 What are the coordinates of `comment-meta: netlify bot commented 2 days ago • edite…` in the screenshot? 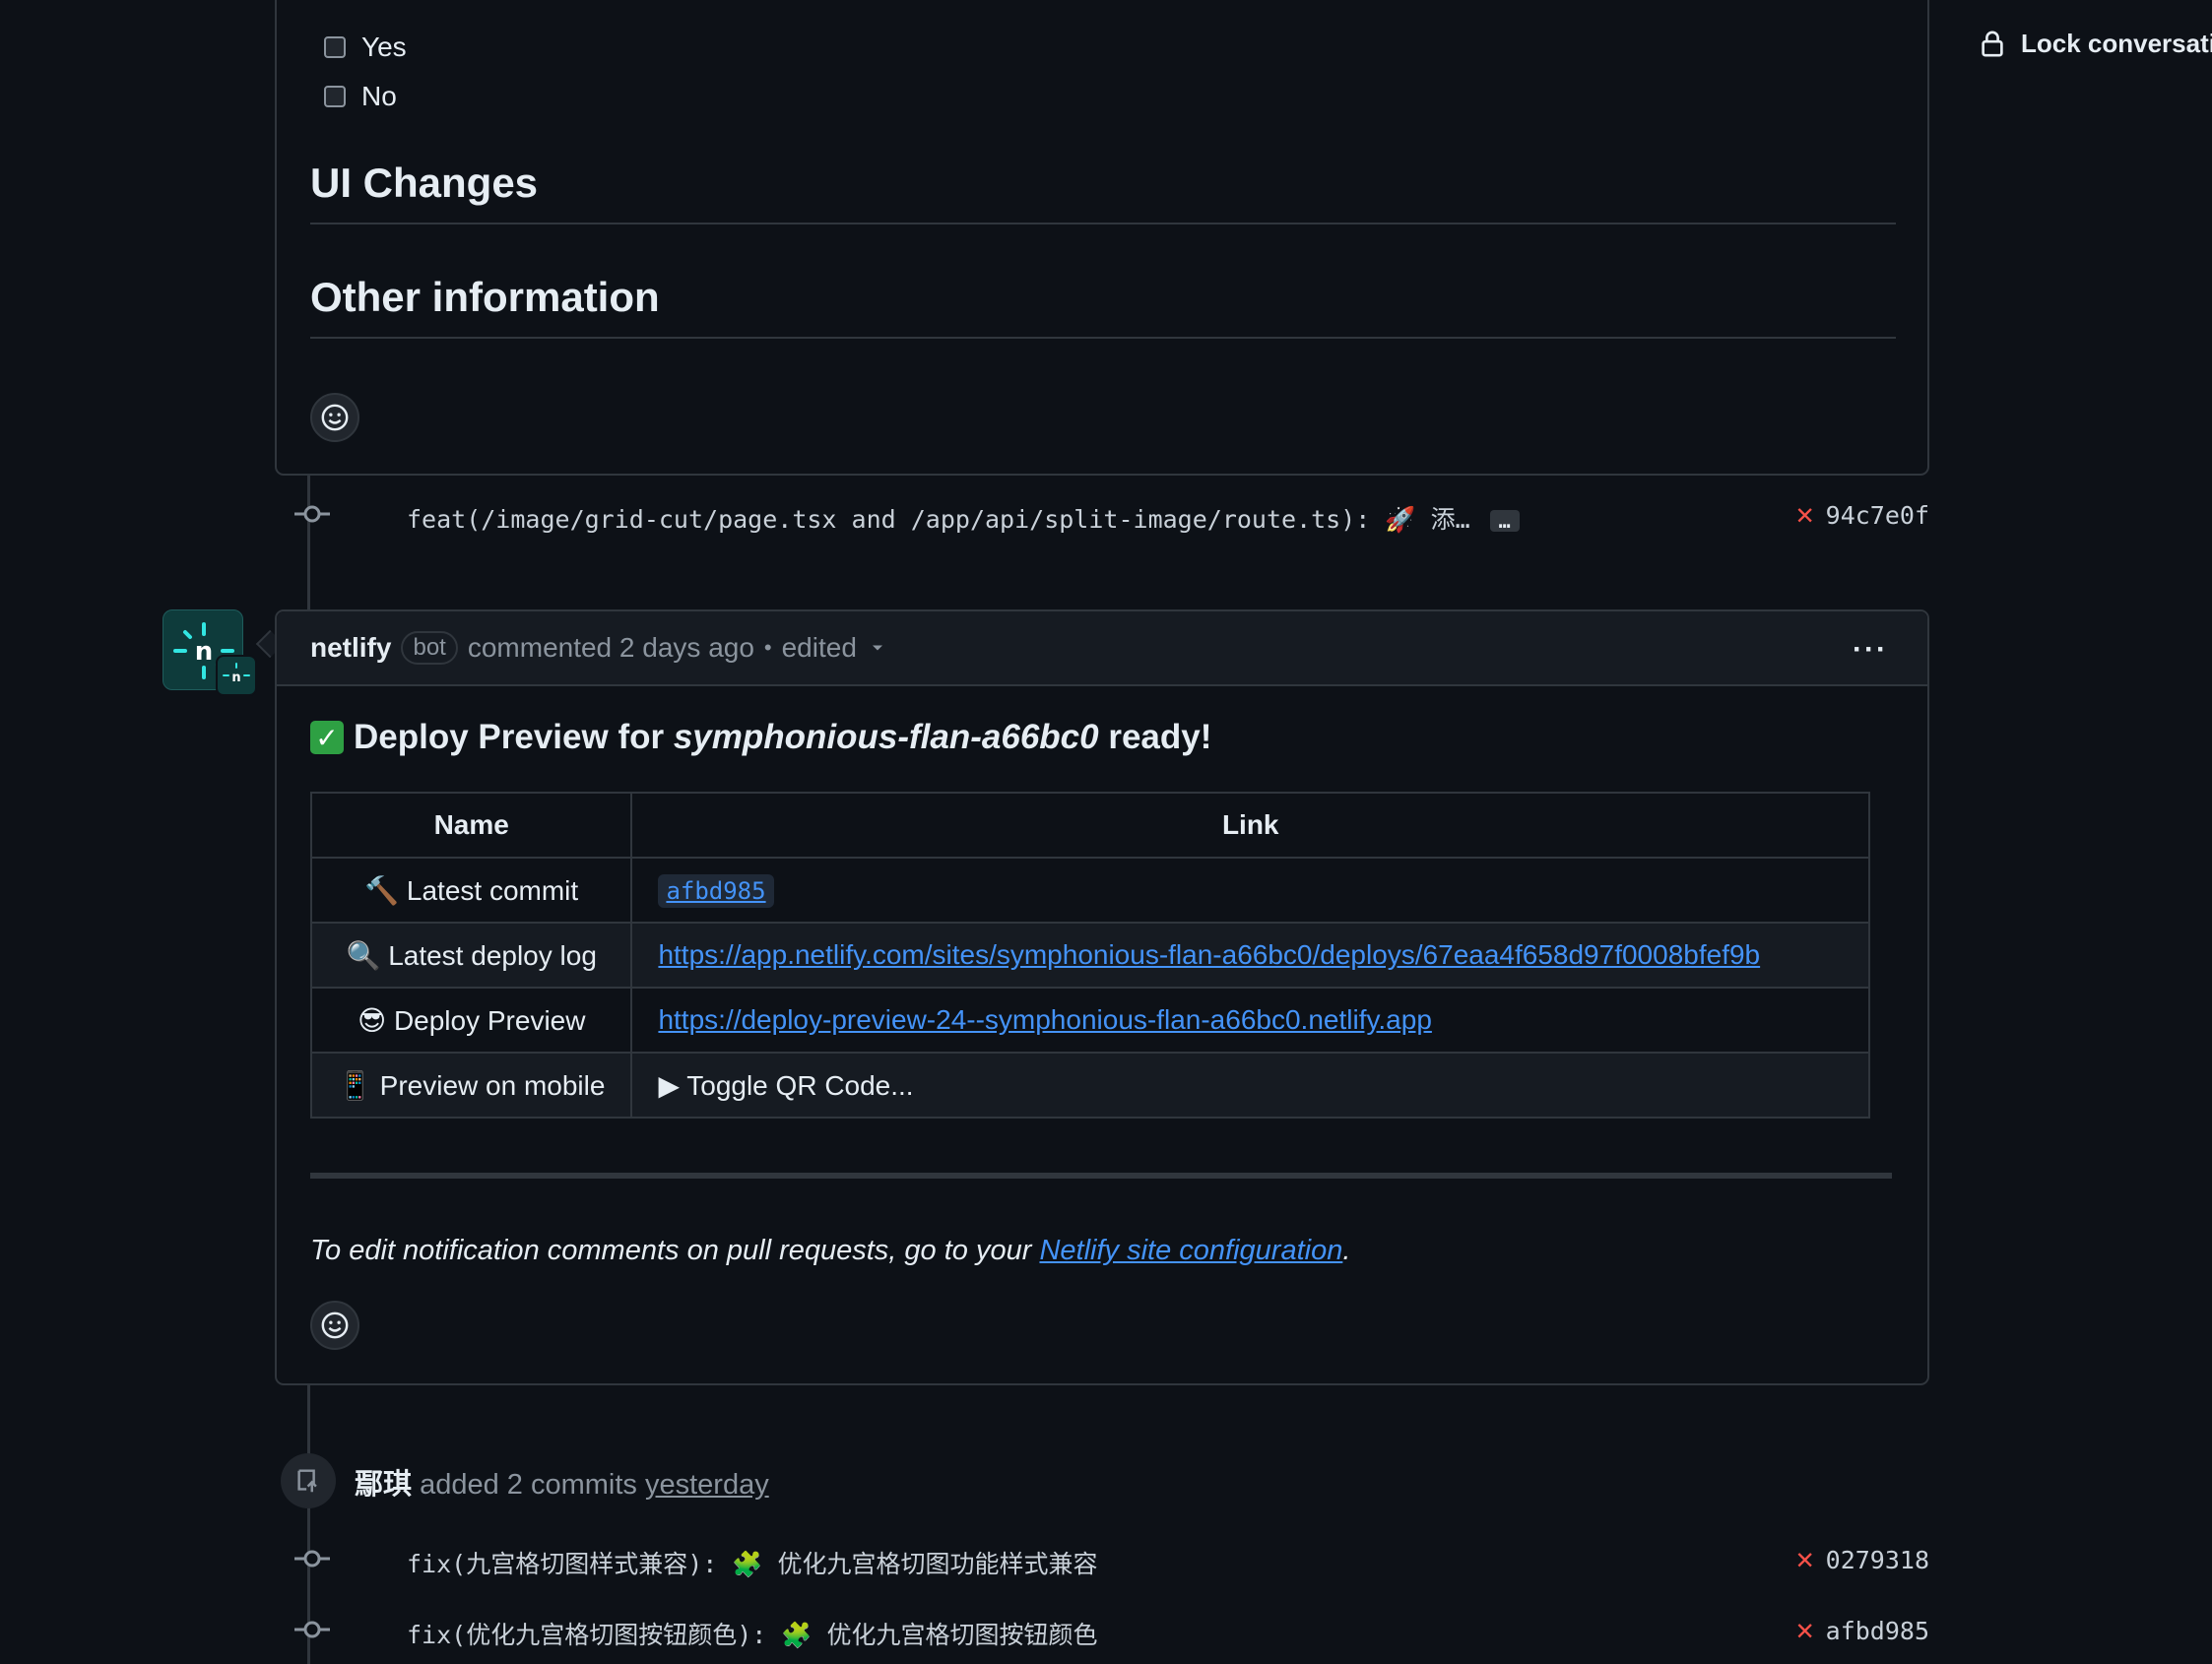 It's located at (600, 648).